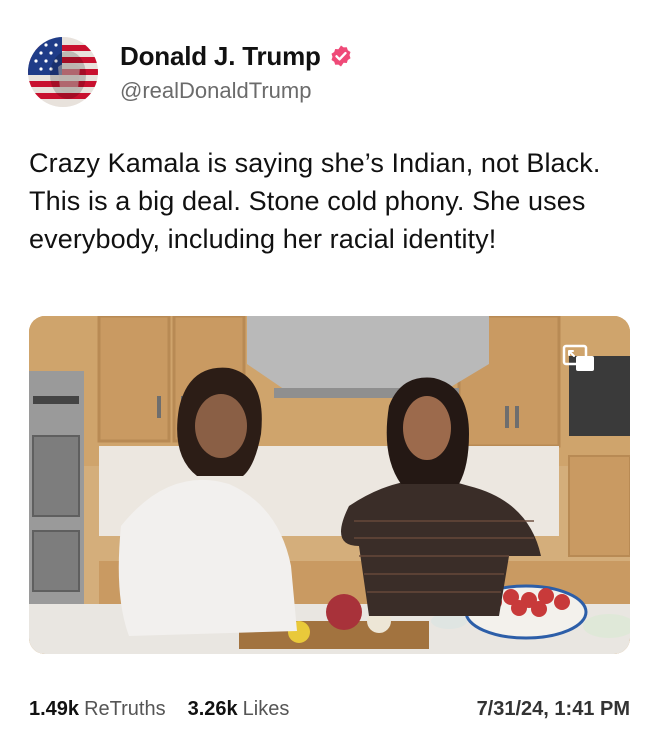 Image resolution: width=659 pixels, height=750 pixels. I want to click on display-name: Donald J. Trump, so click(220, 56).